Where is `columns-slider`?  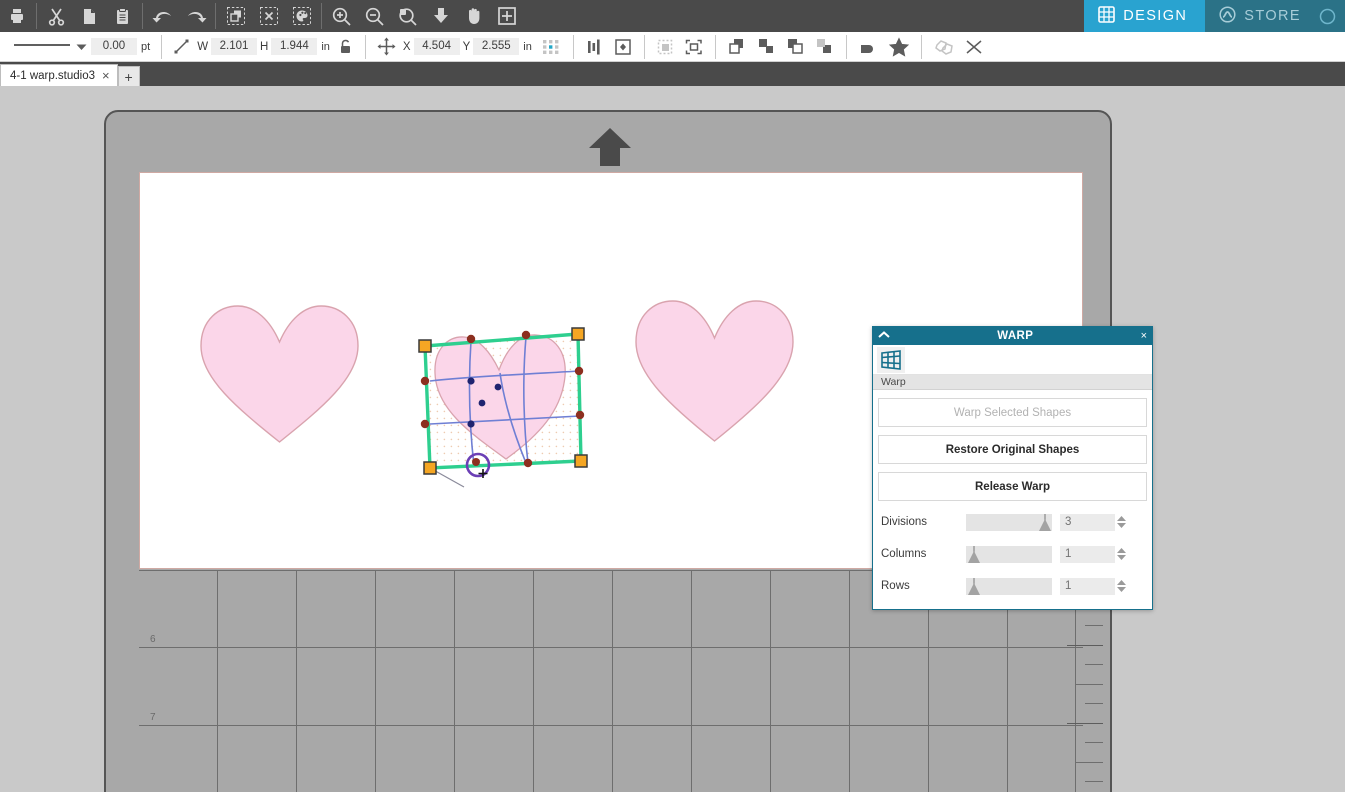 columns-slider is located at coordinates (1009, 554).